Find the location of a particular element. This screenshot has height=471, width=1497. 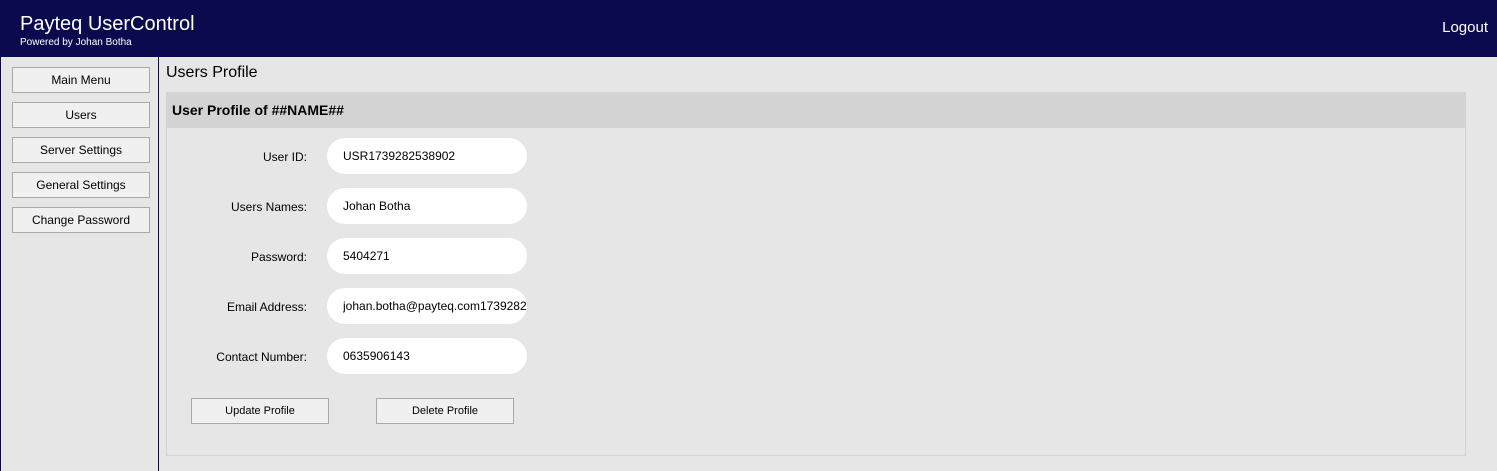

panel-header: User Profile of ##NAME## is located at coordinates (816, 110).